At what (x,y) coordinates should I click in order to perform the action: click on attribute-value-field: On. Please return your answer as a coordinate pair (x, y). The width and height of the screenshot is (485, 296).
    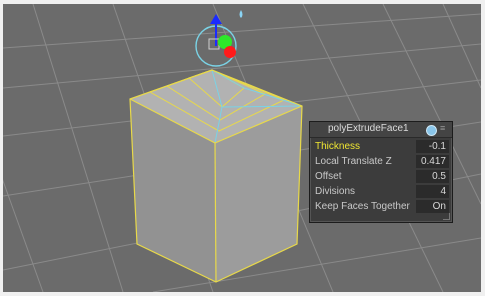
    Looking at the image, I should click on (432, 206).